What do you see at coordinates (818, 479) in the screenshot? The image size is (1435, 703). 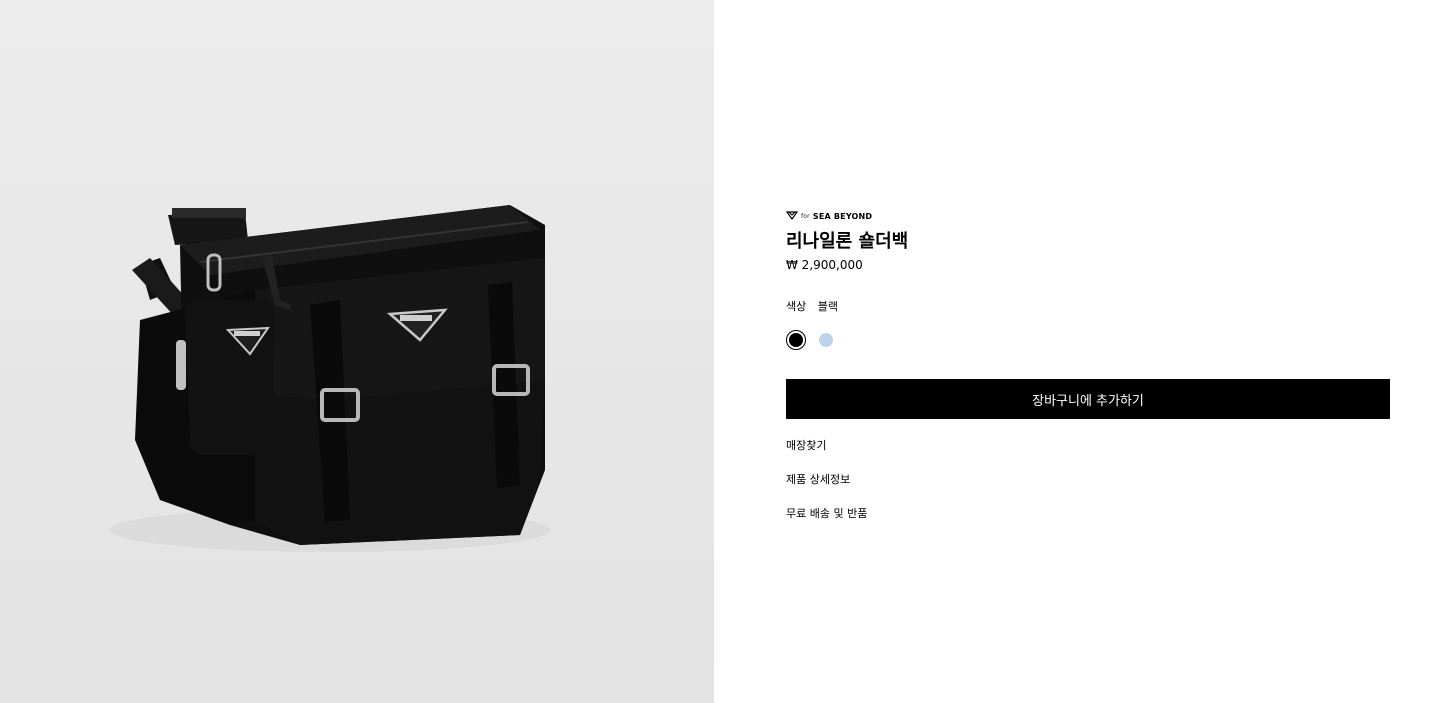 I see `product-details-link: 제품 상세정보` at bounding box center [818, 479].